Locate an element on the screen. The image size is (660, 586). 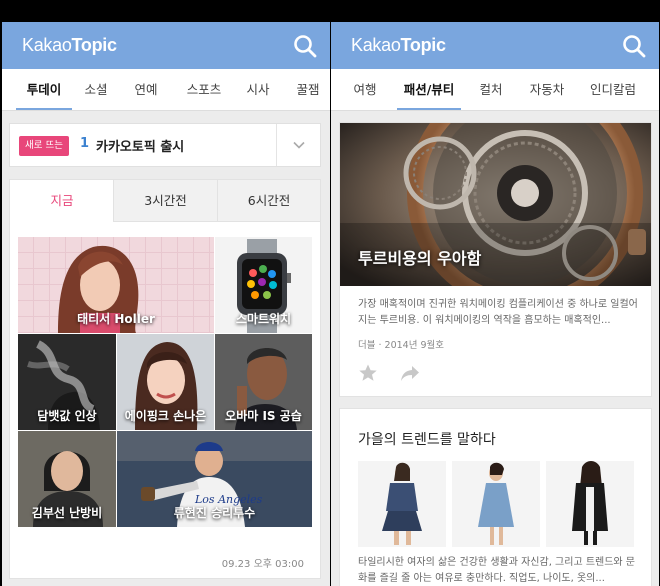
topic-tile-taetiseo: 태티서 Holler is located at coordinates (116, 285).